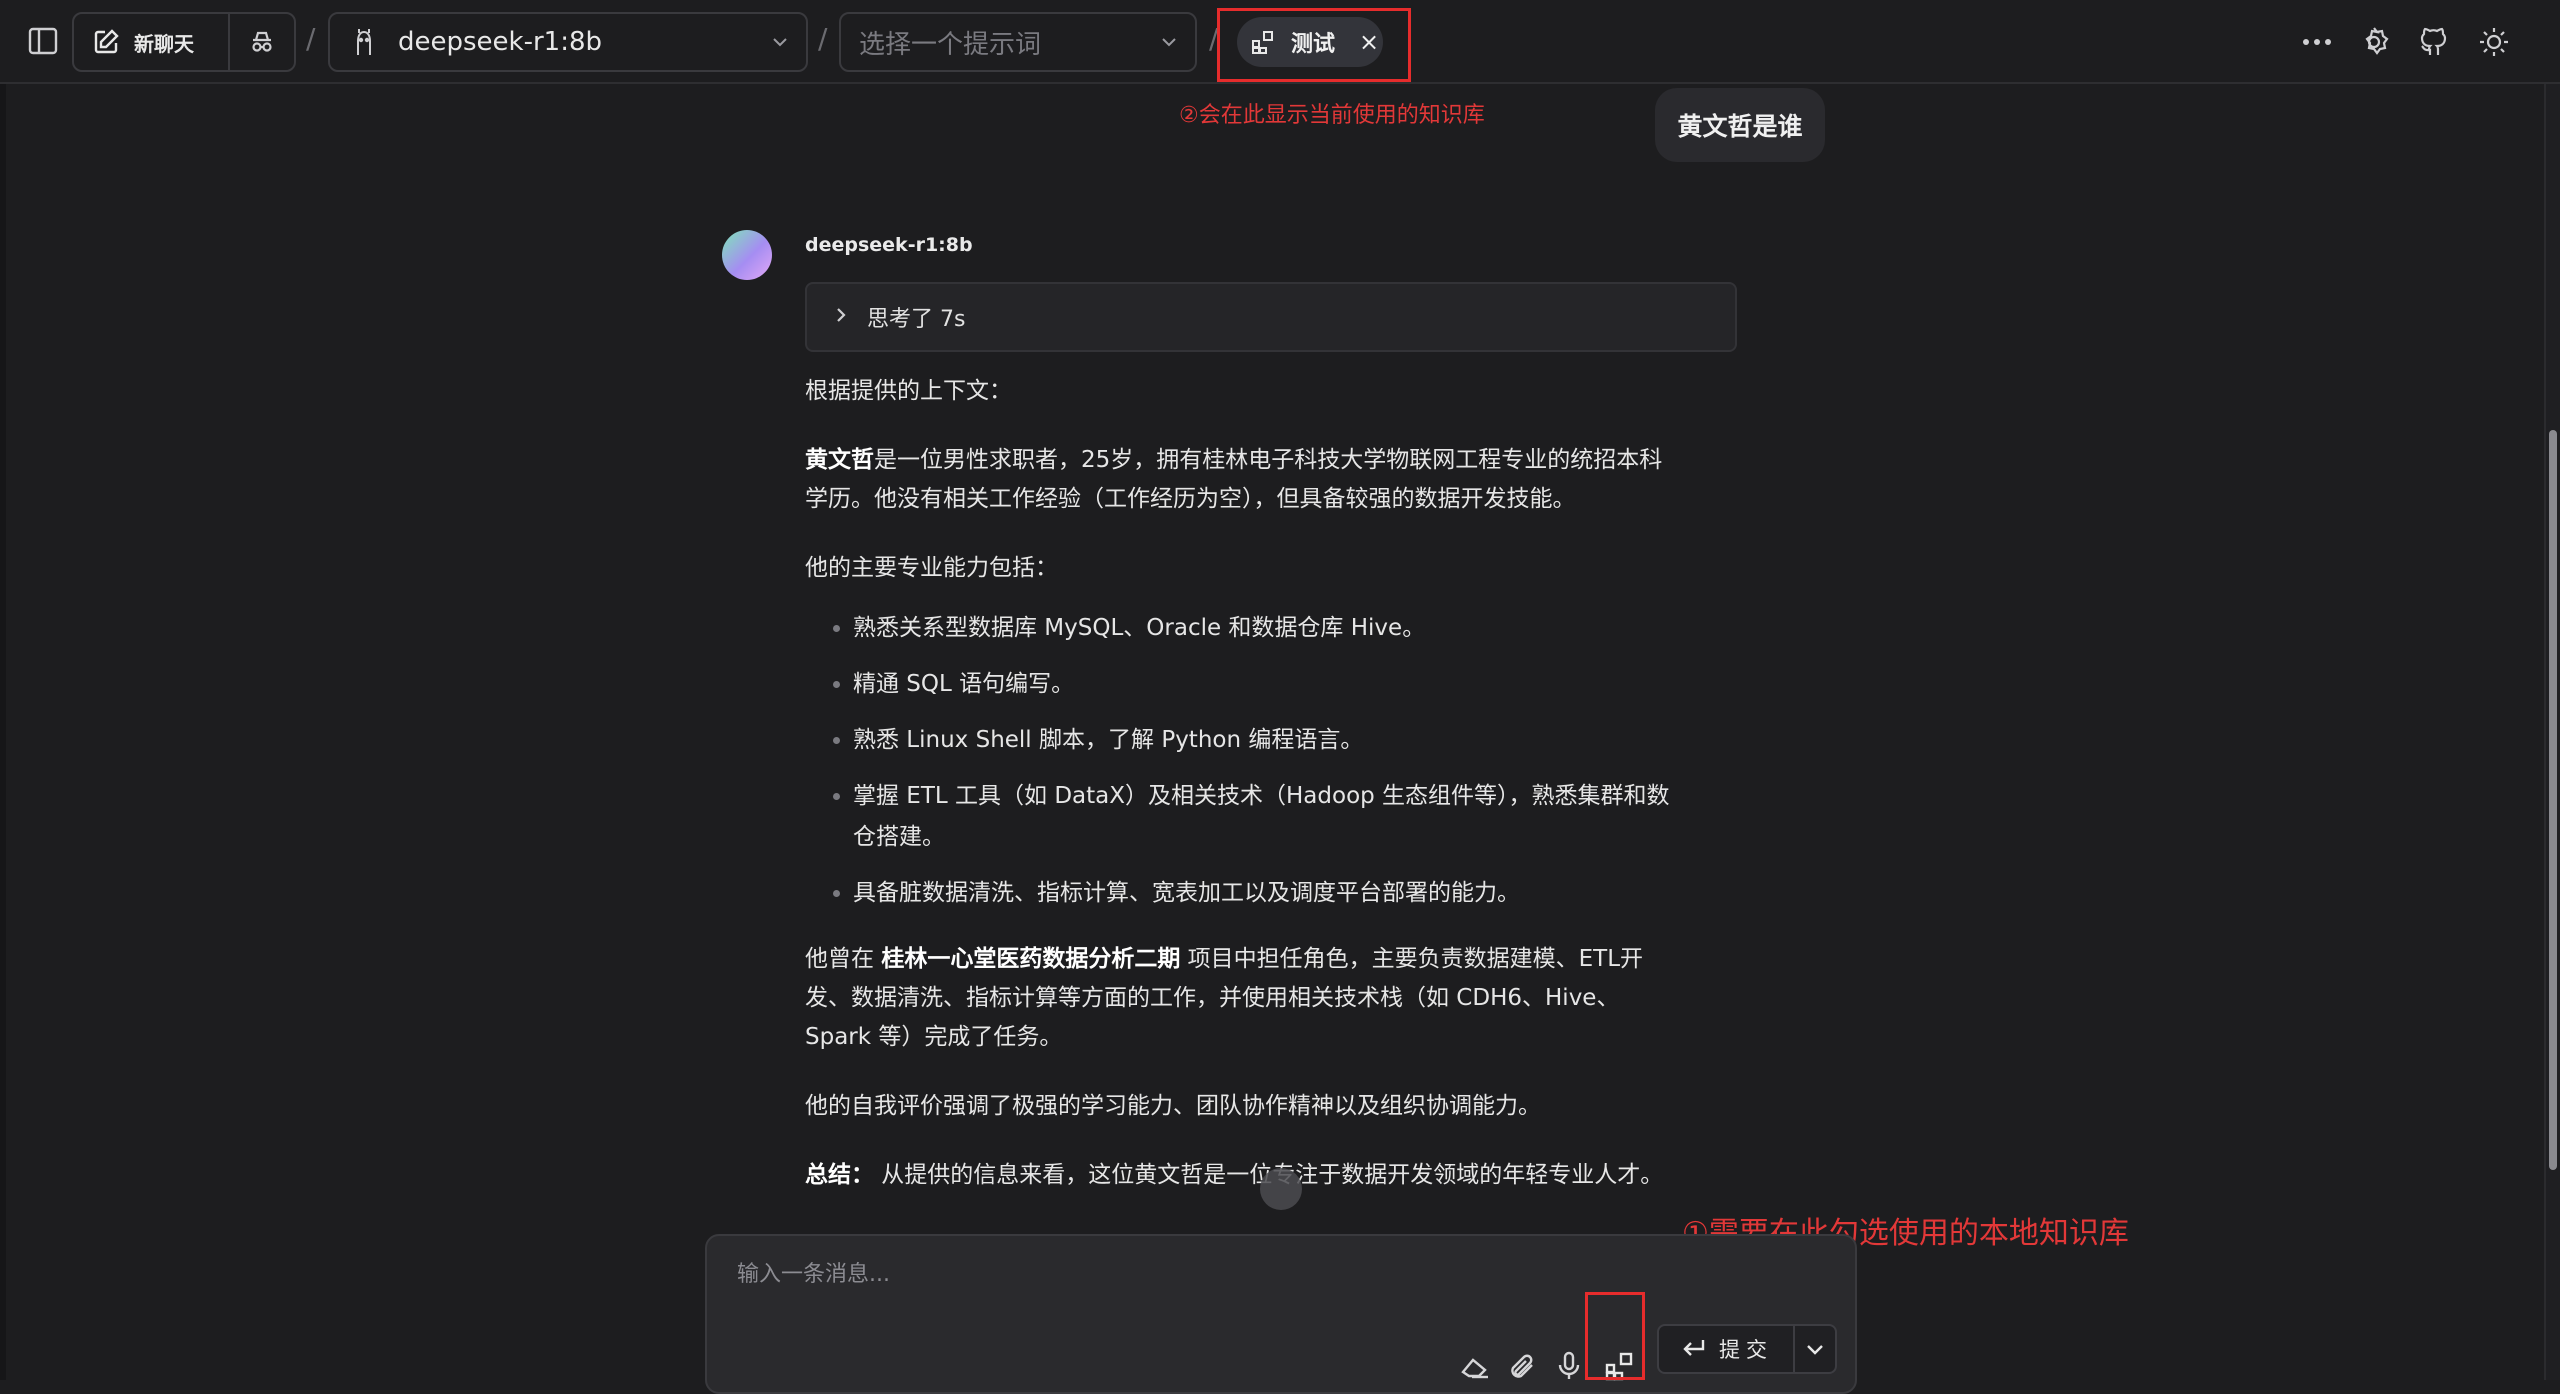 This screenshot has width=2560, height=1394. Describe the element at coordinates (839, 1175) in the screenshot. I see `answer-summary-bold: 总结：` at that location.